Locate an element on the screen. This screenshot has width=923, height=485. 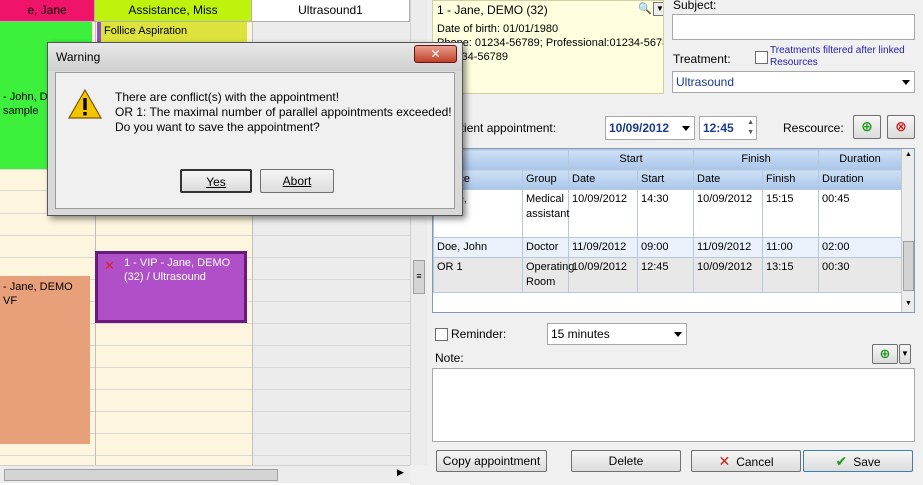
remove-icon: ⊗ is located at coordinates (901, 126).